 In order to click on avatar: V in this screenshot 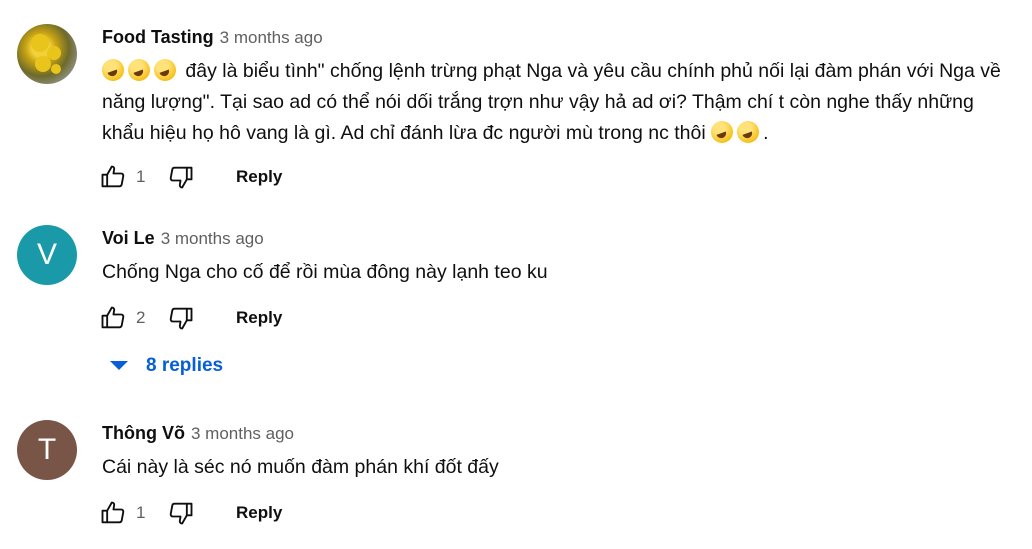, I will do `click(47, 255)`.